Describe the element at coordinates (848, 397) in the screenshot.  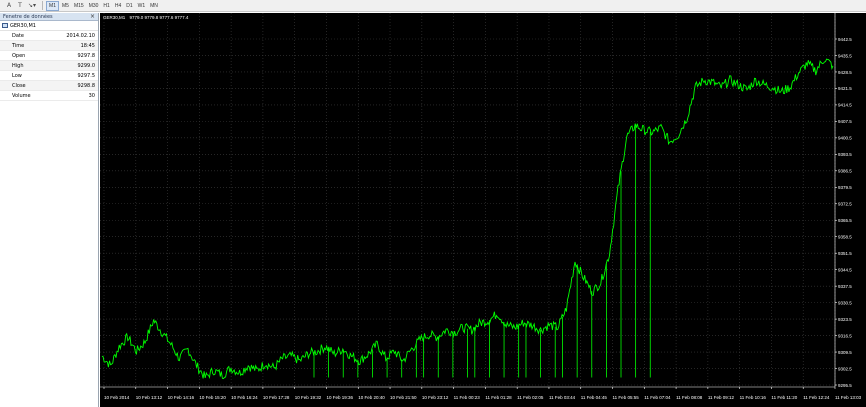
I see `x-tick-label: 11 Feb 13:03` at that location.